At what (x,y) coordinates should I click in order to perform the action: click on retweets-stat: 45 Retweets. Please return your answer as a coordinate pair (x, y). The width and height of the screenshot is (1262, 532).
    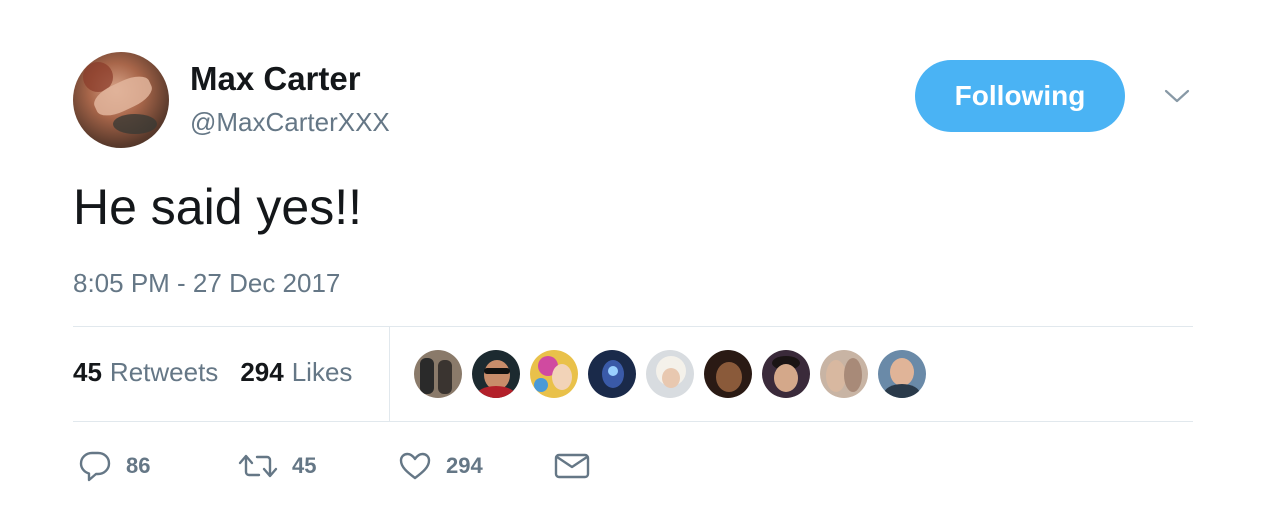
    Looking at the image, I should click on (145, 372).